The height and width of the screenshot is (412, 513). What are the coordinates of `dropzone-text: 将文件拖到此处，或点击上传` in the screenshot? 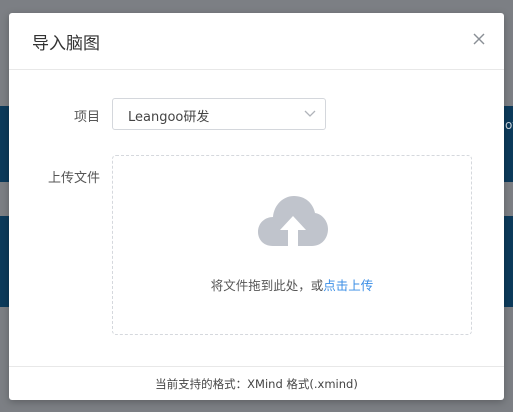 It's located at (292, 284).